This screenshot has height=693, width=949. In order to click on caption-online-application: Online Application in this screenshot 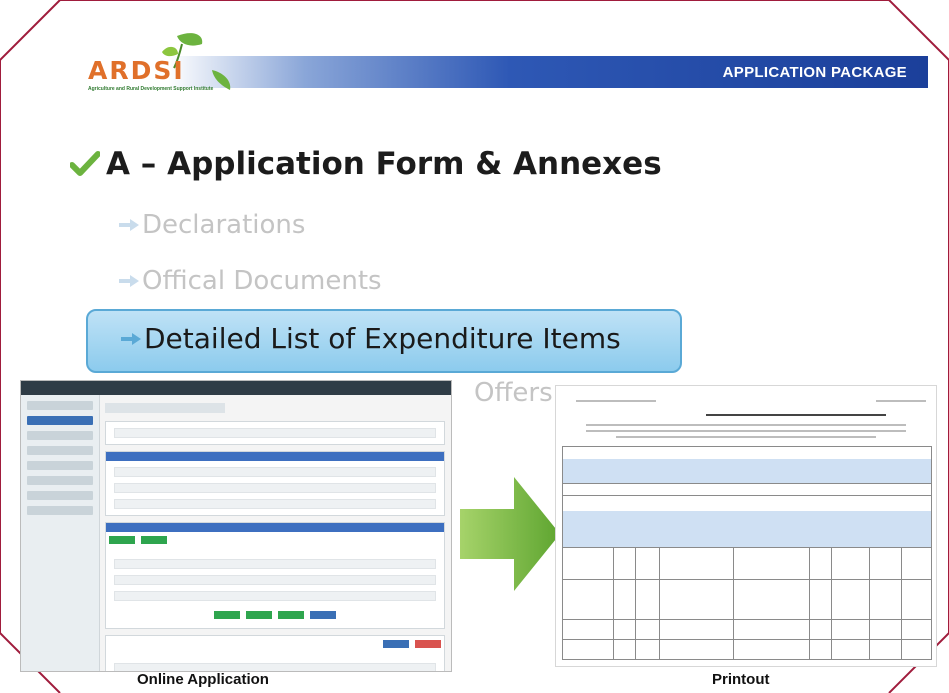, I will do `click(203, 679)`.